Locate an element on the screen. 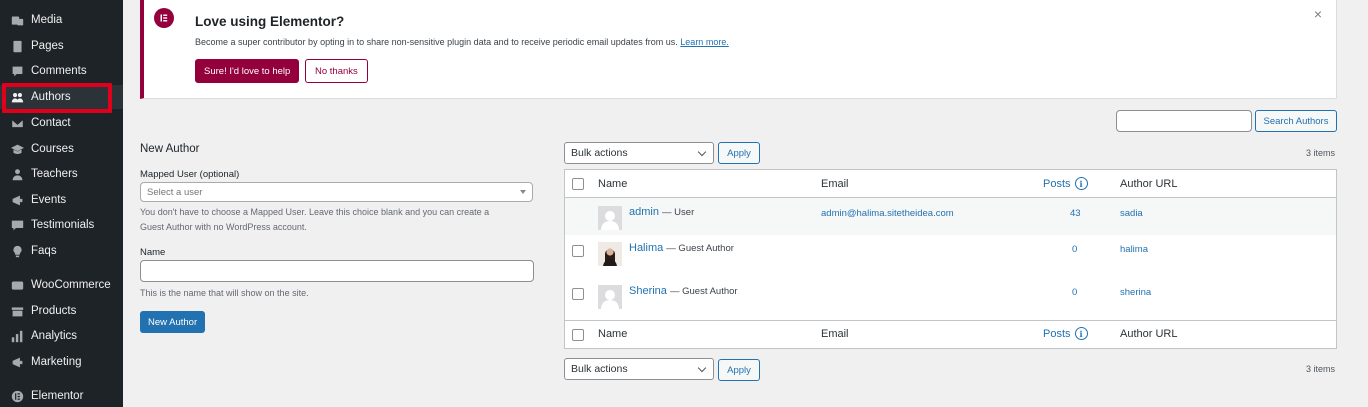  sidebar-item-label: Events is located at coordinates (49, 200).